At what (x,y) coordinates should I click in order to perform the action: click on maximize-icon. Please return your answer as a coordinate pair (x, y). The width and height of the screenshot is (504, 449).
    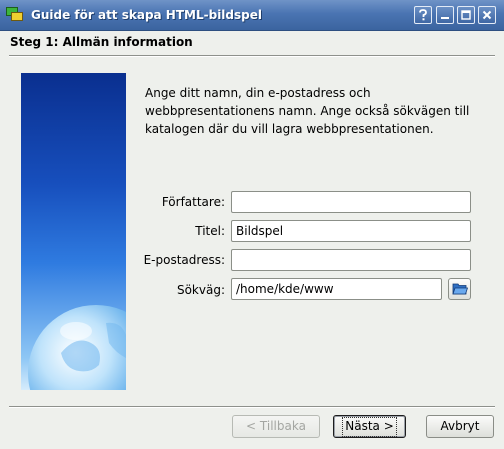
    Looking at the image, I should click on (466, 15).